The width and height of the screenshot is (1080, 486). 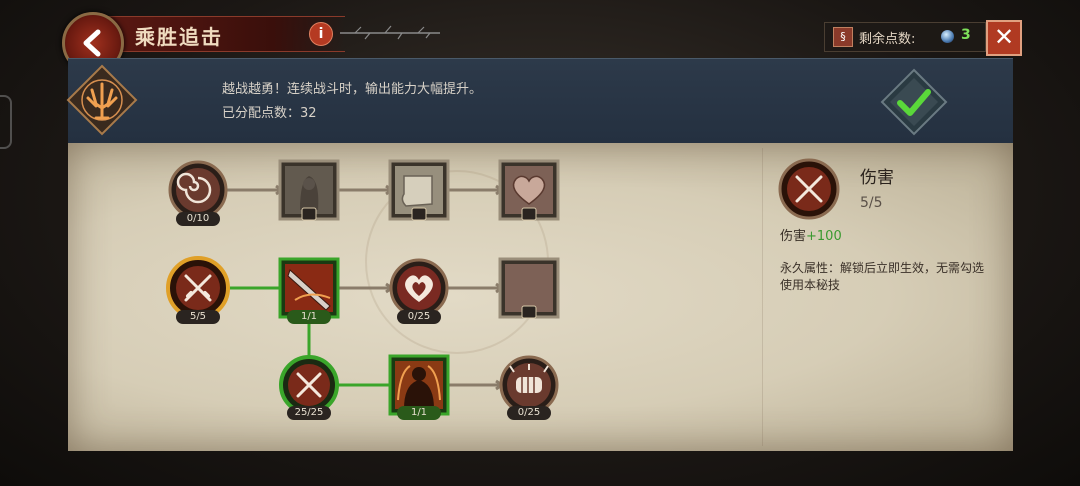 I want to click on stat-label: 伤害, so click(x=793, y=236).